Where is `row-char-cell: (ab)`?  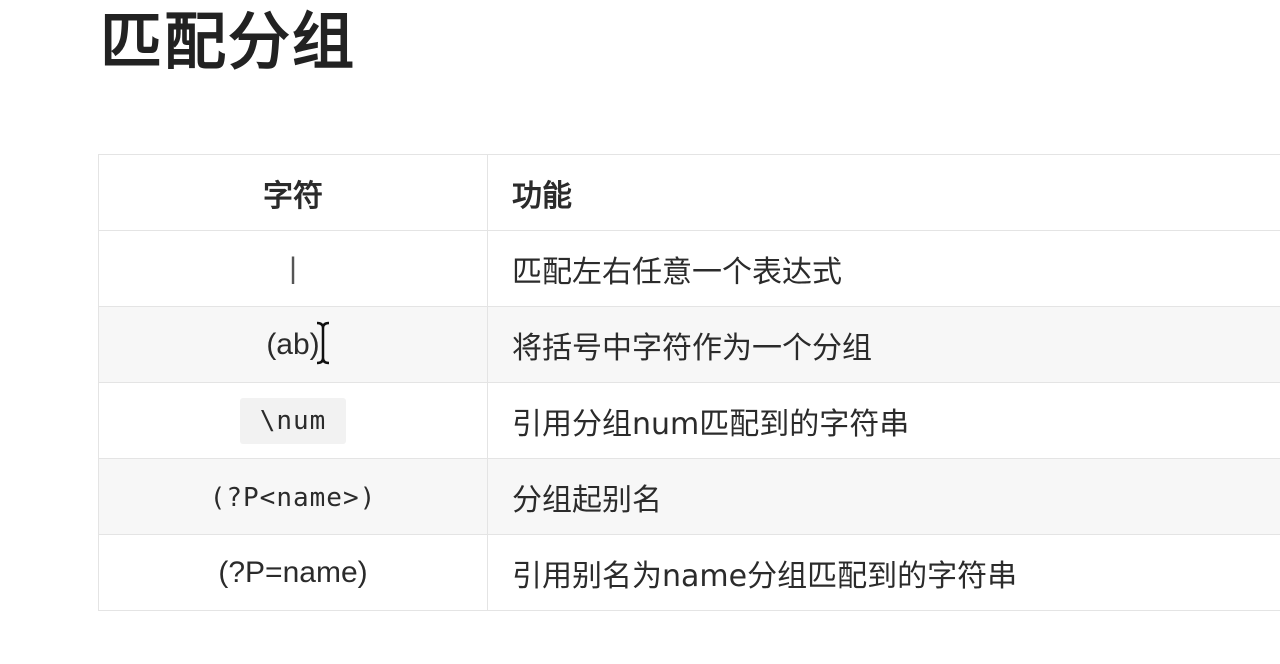 row-char-cell: (ab) is located at coordinates (293, 344).